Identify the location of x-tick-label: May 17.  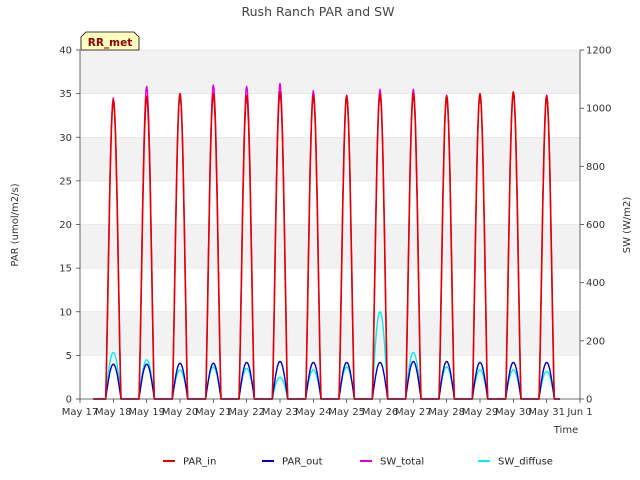
(80, 412).